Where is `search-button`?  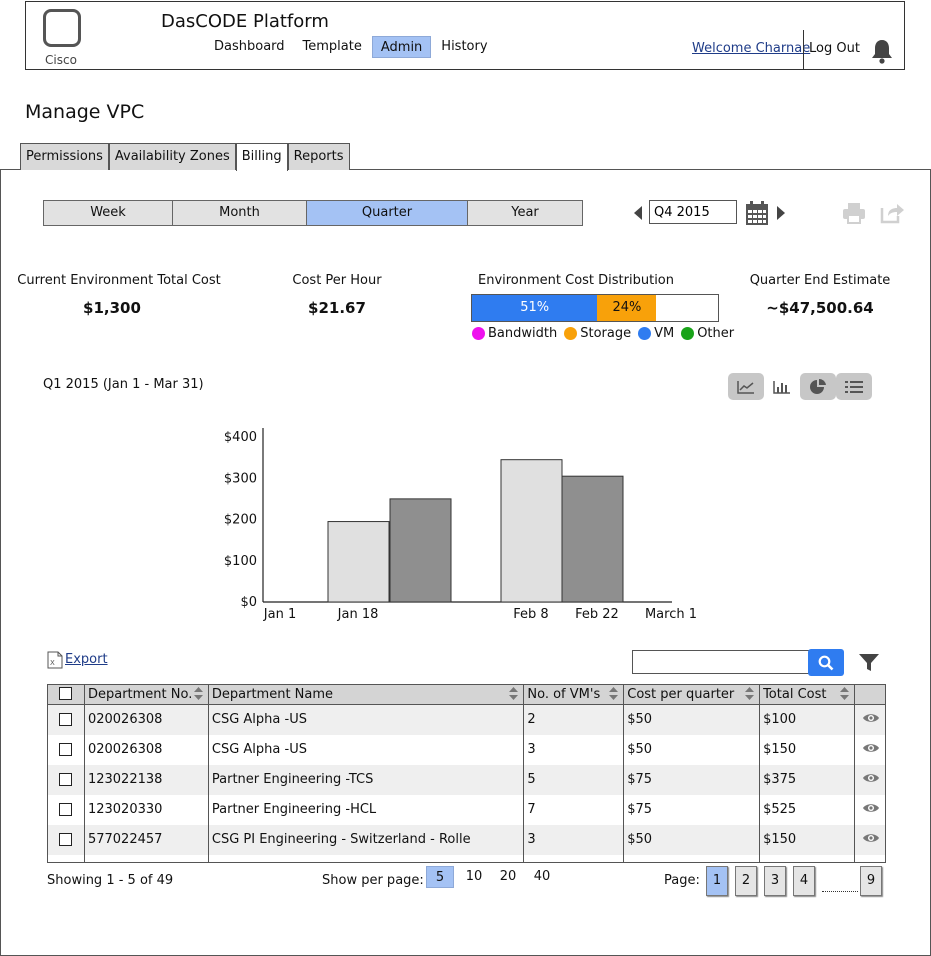
search-button is located at coordinates (826, 662).